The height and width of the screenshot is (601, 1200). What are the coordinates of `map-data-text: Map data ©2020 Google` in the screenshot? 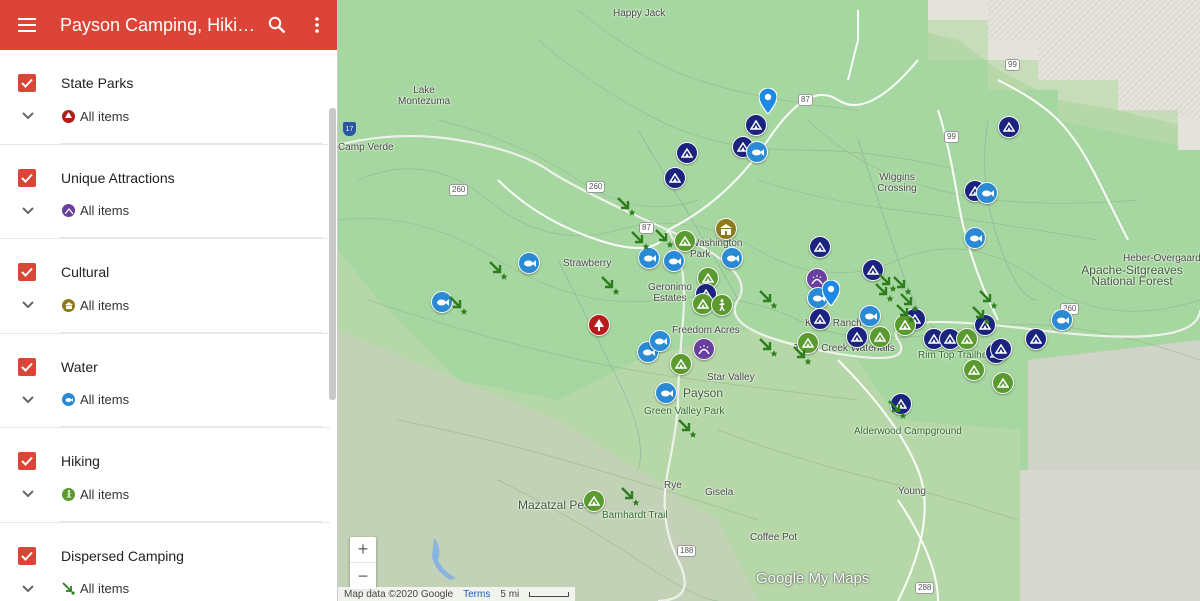 It's located at (399, 594).